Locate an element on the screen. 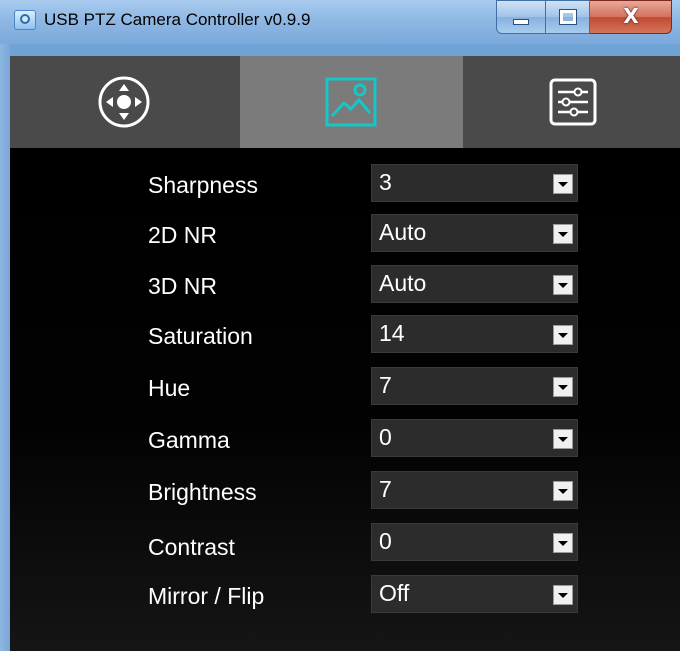 The image size is (680, 651). 2d-nr-select: Auto is located at coordinates (474, 233).